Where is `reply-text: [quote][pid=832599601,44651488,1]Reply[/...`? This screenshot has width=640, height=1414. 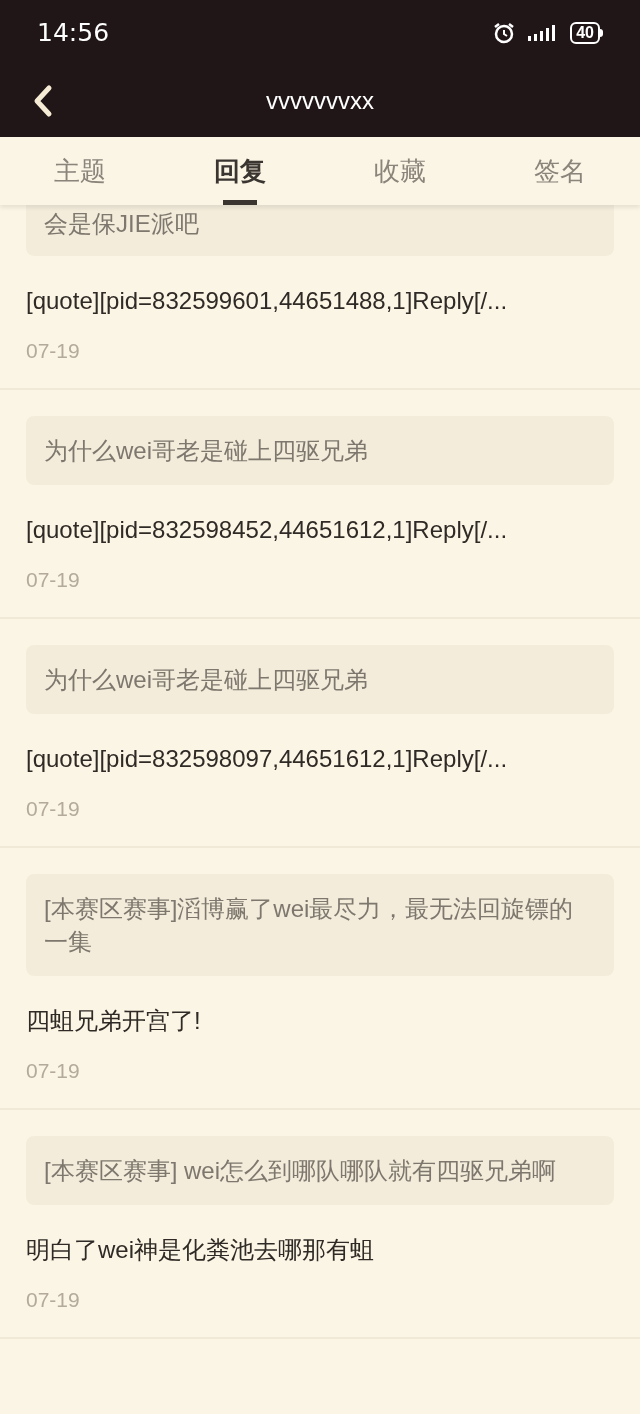 reply-text: [quote][pid=832599601,44651488,1]Reply[/... is located at coordinates (267, 301).